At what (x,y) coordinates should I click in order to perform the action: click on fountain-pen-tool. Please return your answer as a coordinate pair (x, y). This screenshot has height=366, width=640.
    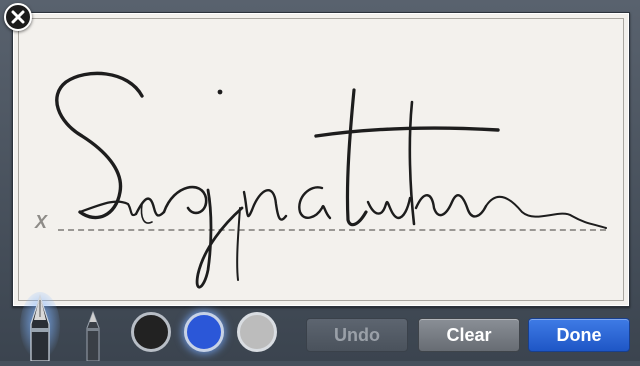
    Looking at the image, I should click on (40, 326).